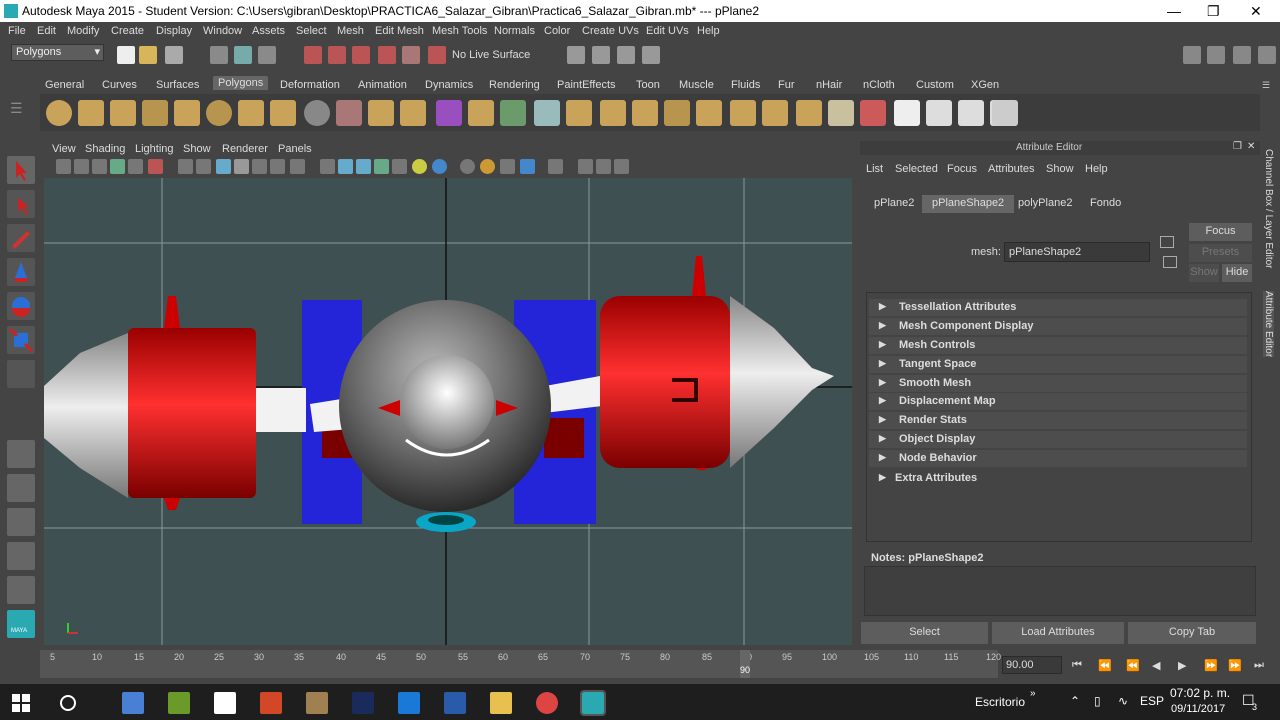  What do you see at coordinates (409, 703) in the screenshot?
I see `edge-icon` at bounding box center [409, 703].